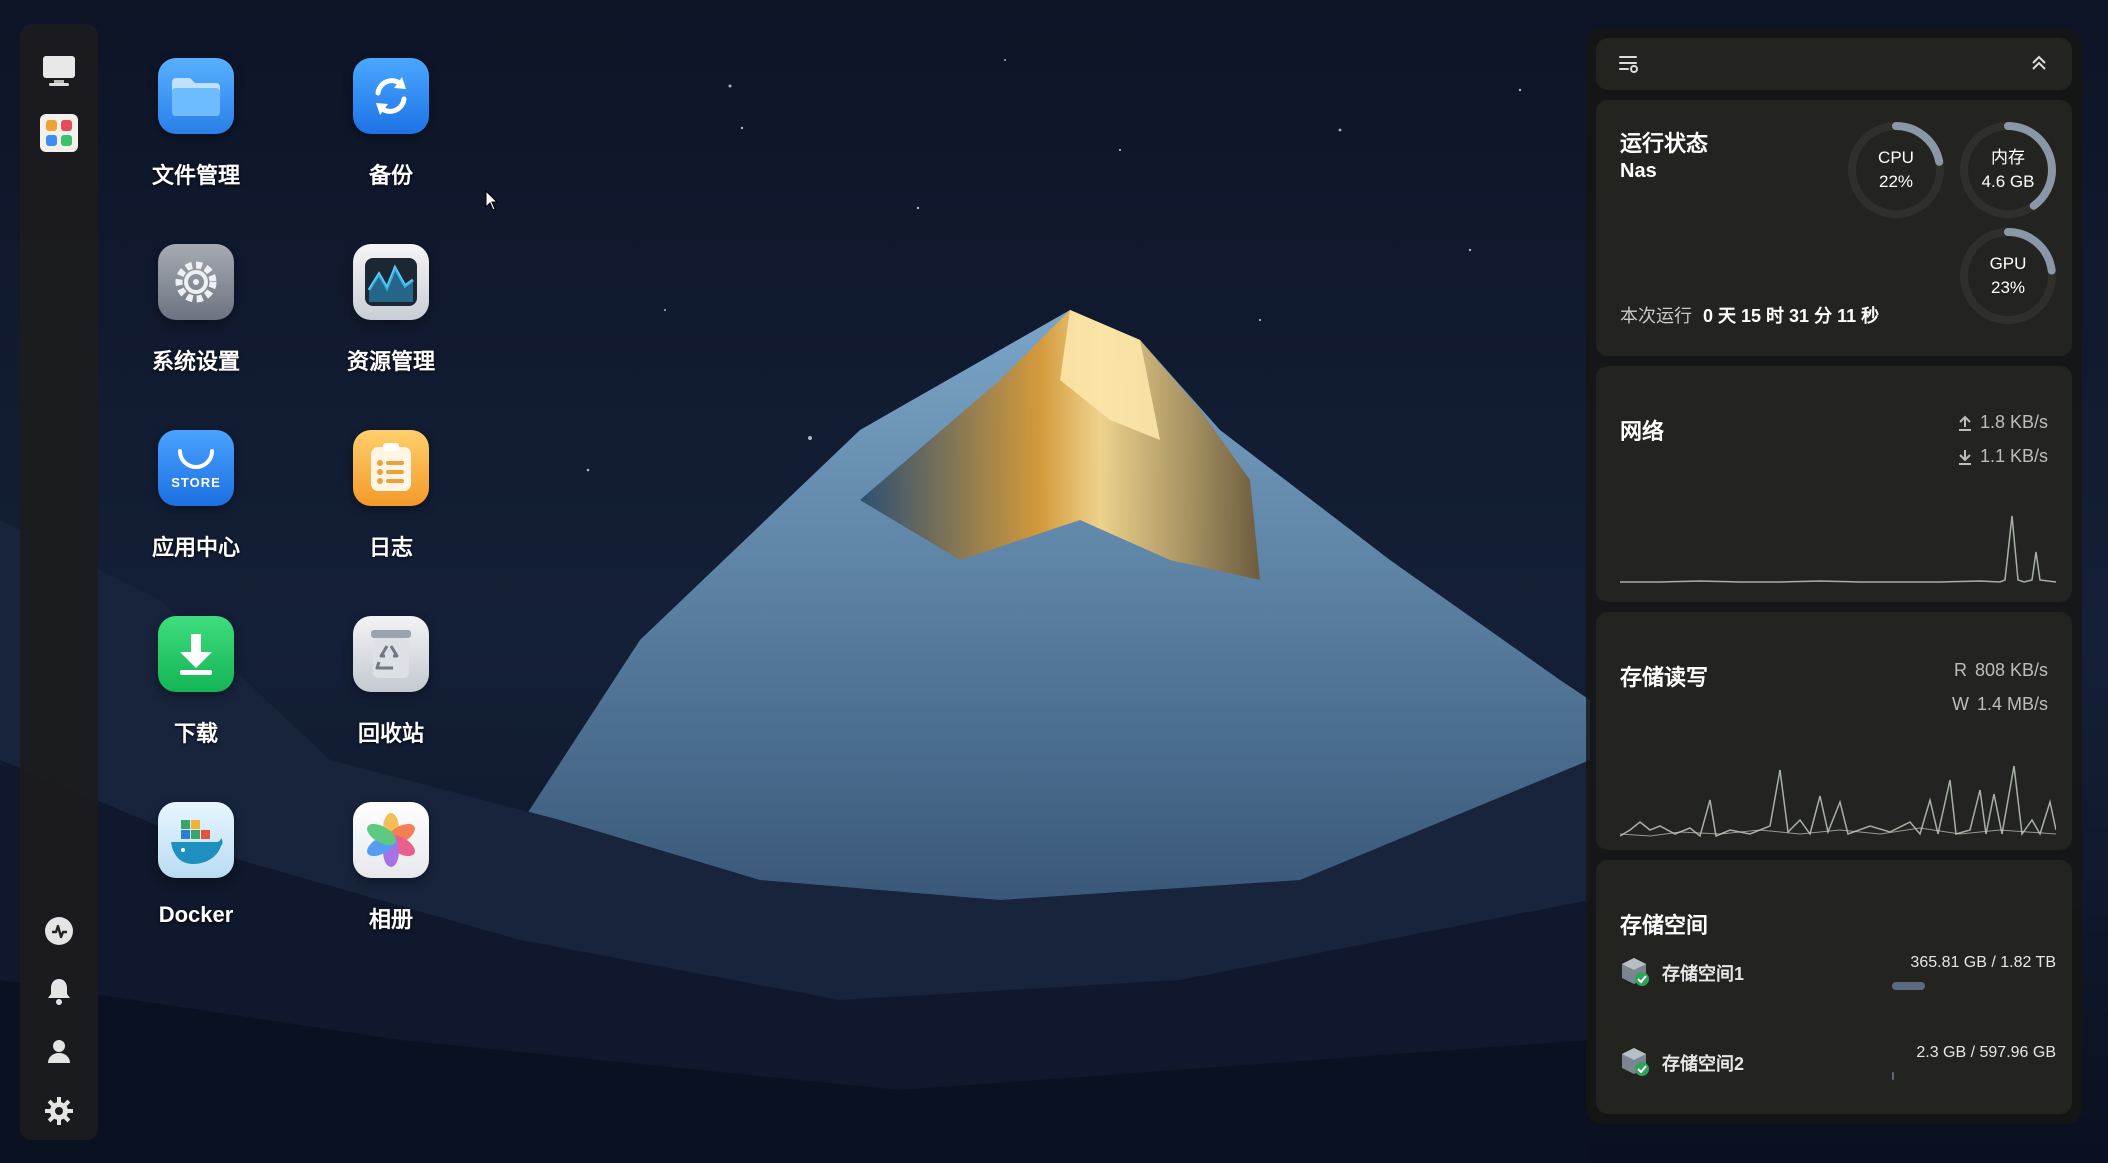 This screenshot has height=1163, width=2108. What do you see at coordinates (391, 654) in the screenshot?
I see `recycle-bin-icon` at bounding box center [391, 654].